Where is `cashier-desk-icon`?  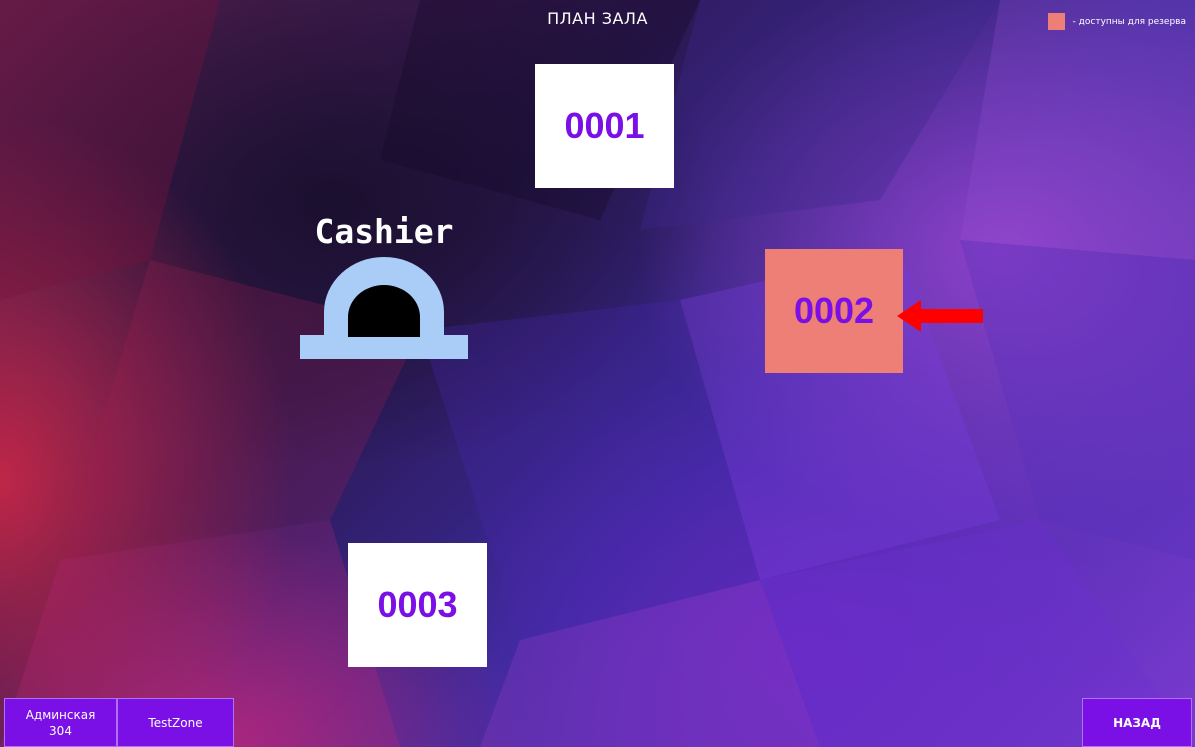
cashier-desk-icon is located at coordinates (384, 308).